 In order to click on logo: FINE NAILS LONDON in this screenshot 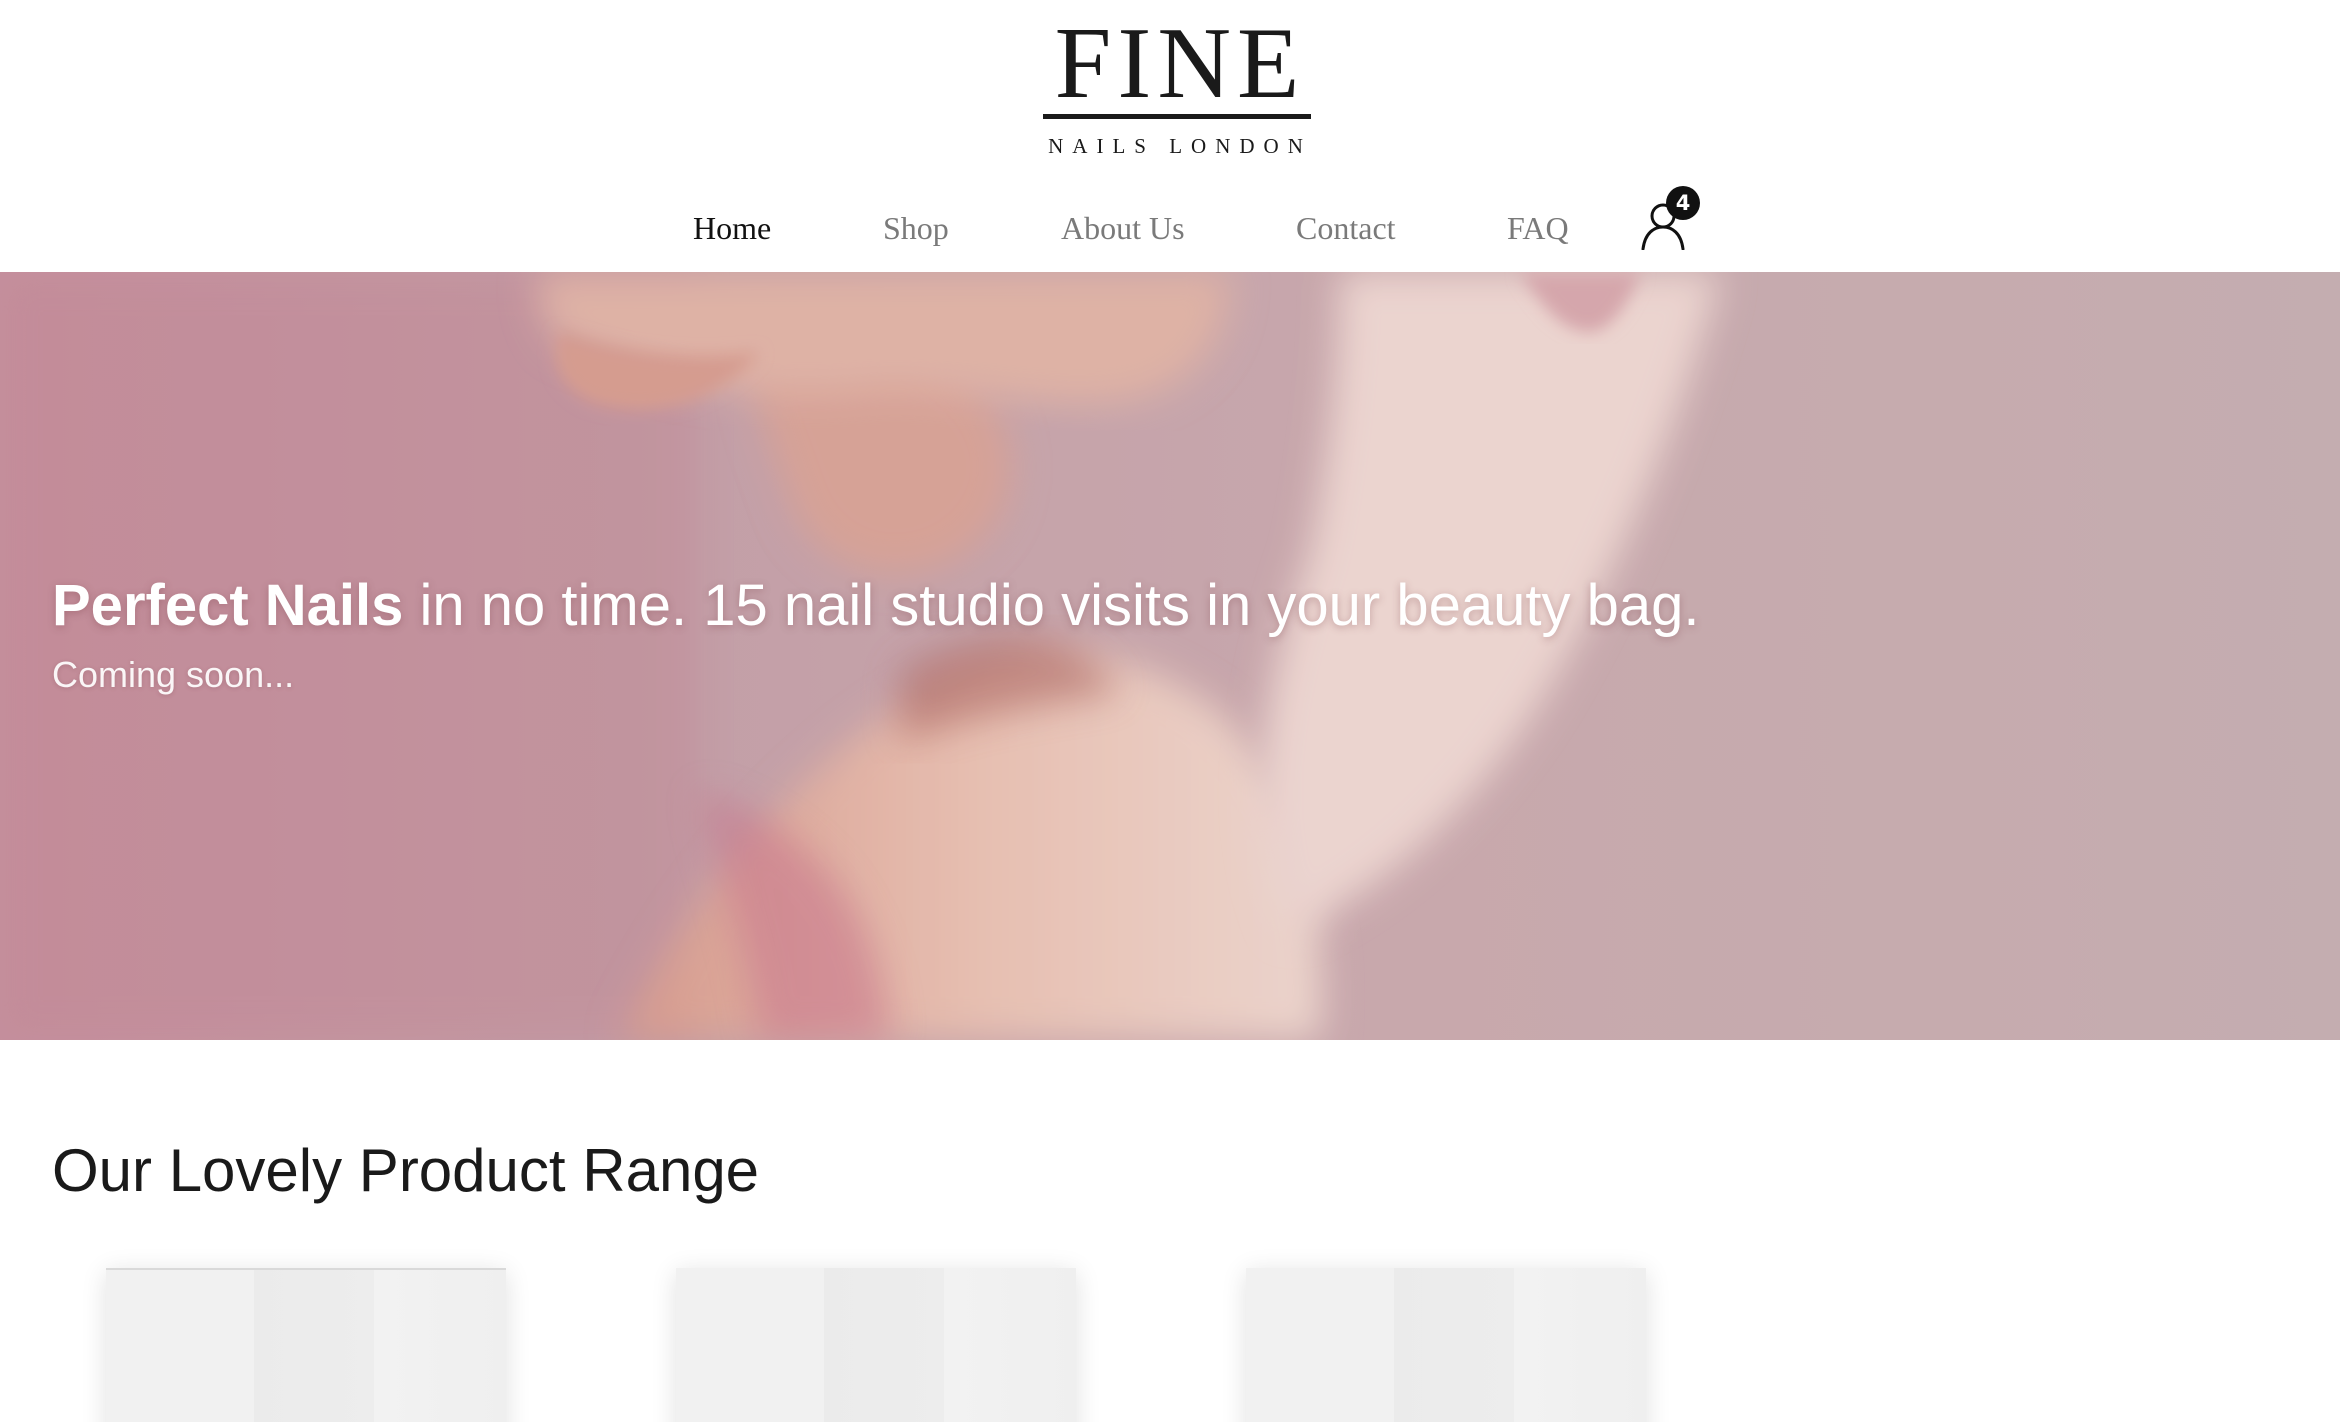, I will do `click(1180, 85)`.